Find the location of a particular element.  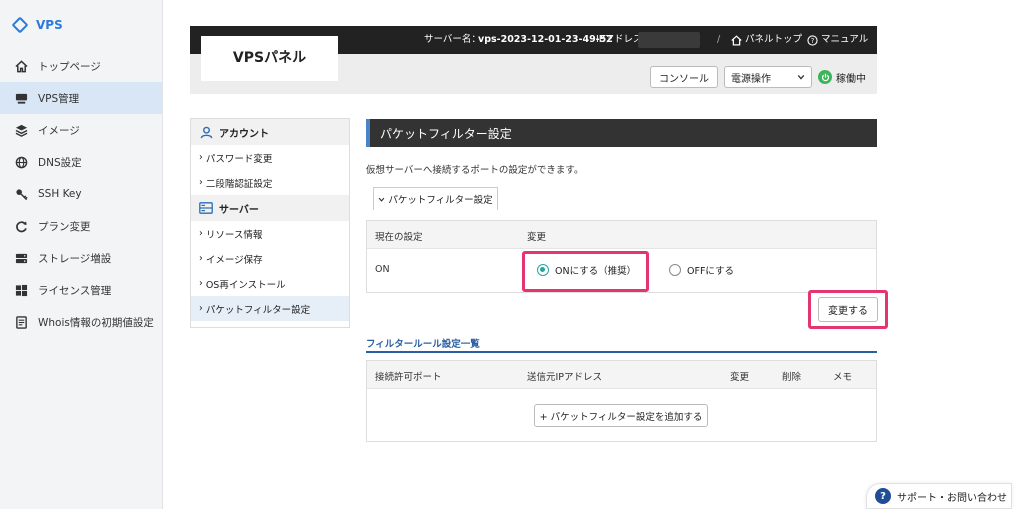

nav-item-image: イメージ is located at coordinates (81, 130).